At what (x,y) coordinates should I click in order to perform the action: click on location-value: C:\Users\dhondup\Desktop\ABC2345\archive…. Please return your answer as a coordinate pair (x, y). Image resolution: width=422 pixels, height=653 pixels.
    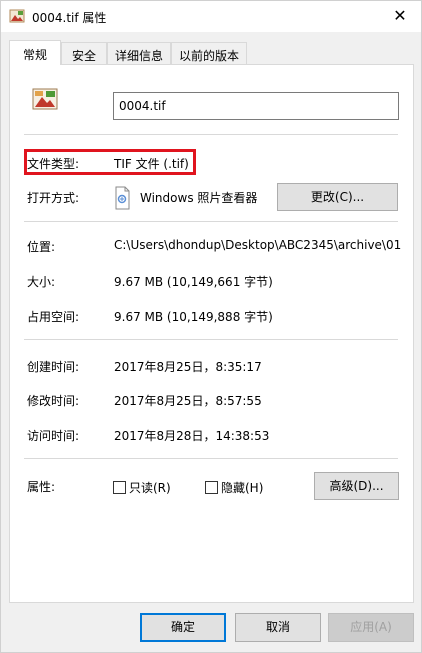
    Looking at the image, I should click on (258, 245).